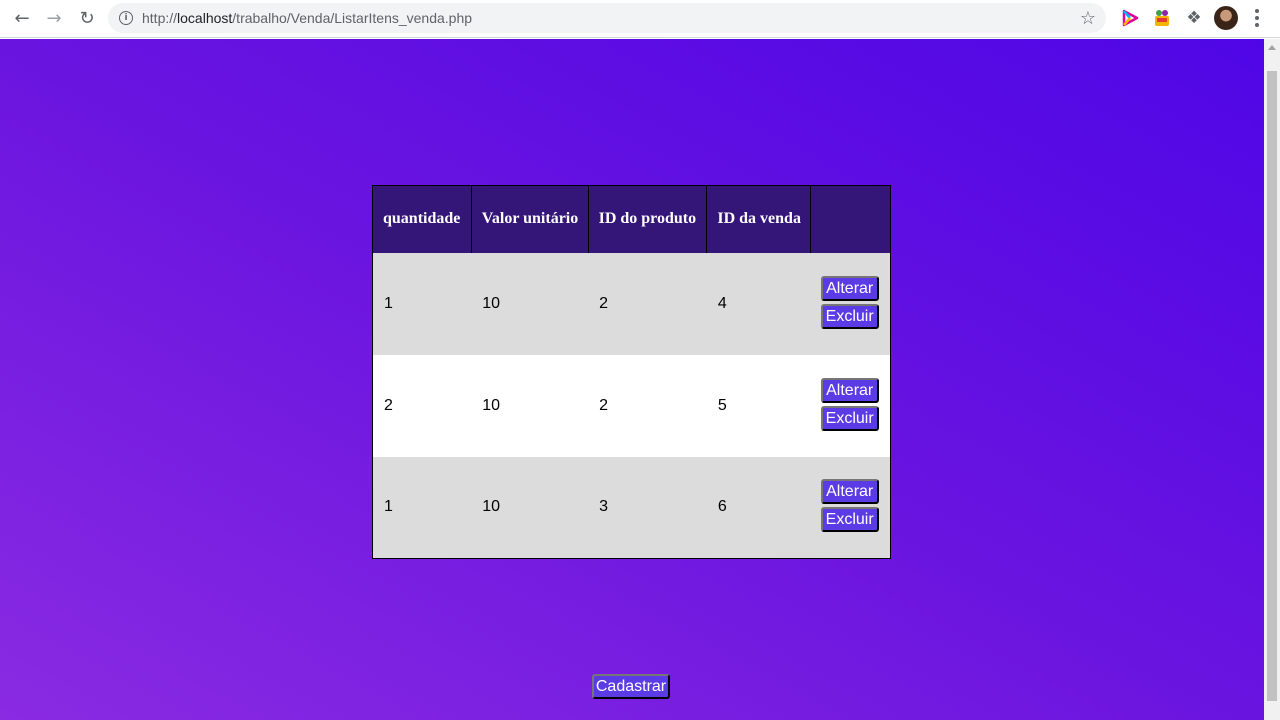 This screenshot has height=720, width=1280. I want to click on header-valor-unitario: Valor unitário, so click(530, 219).